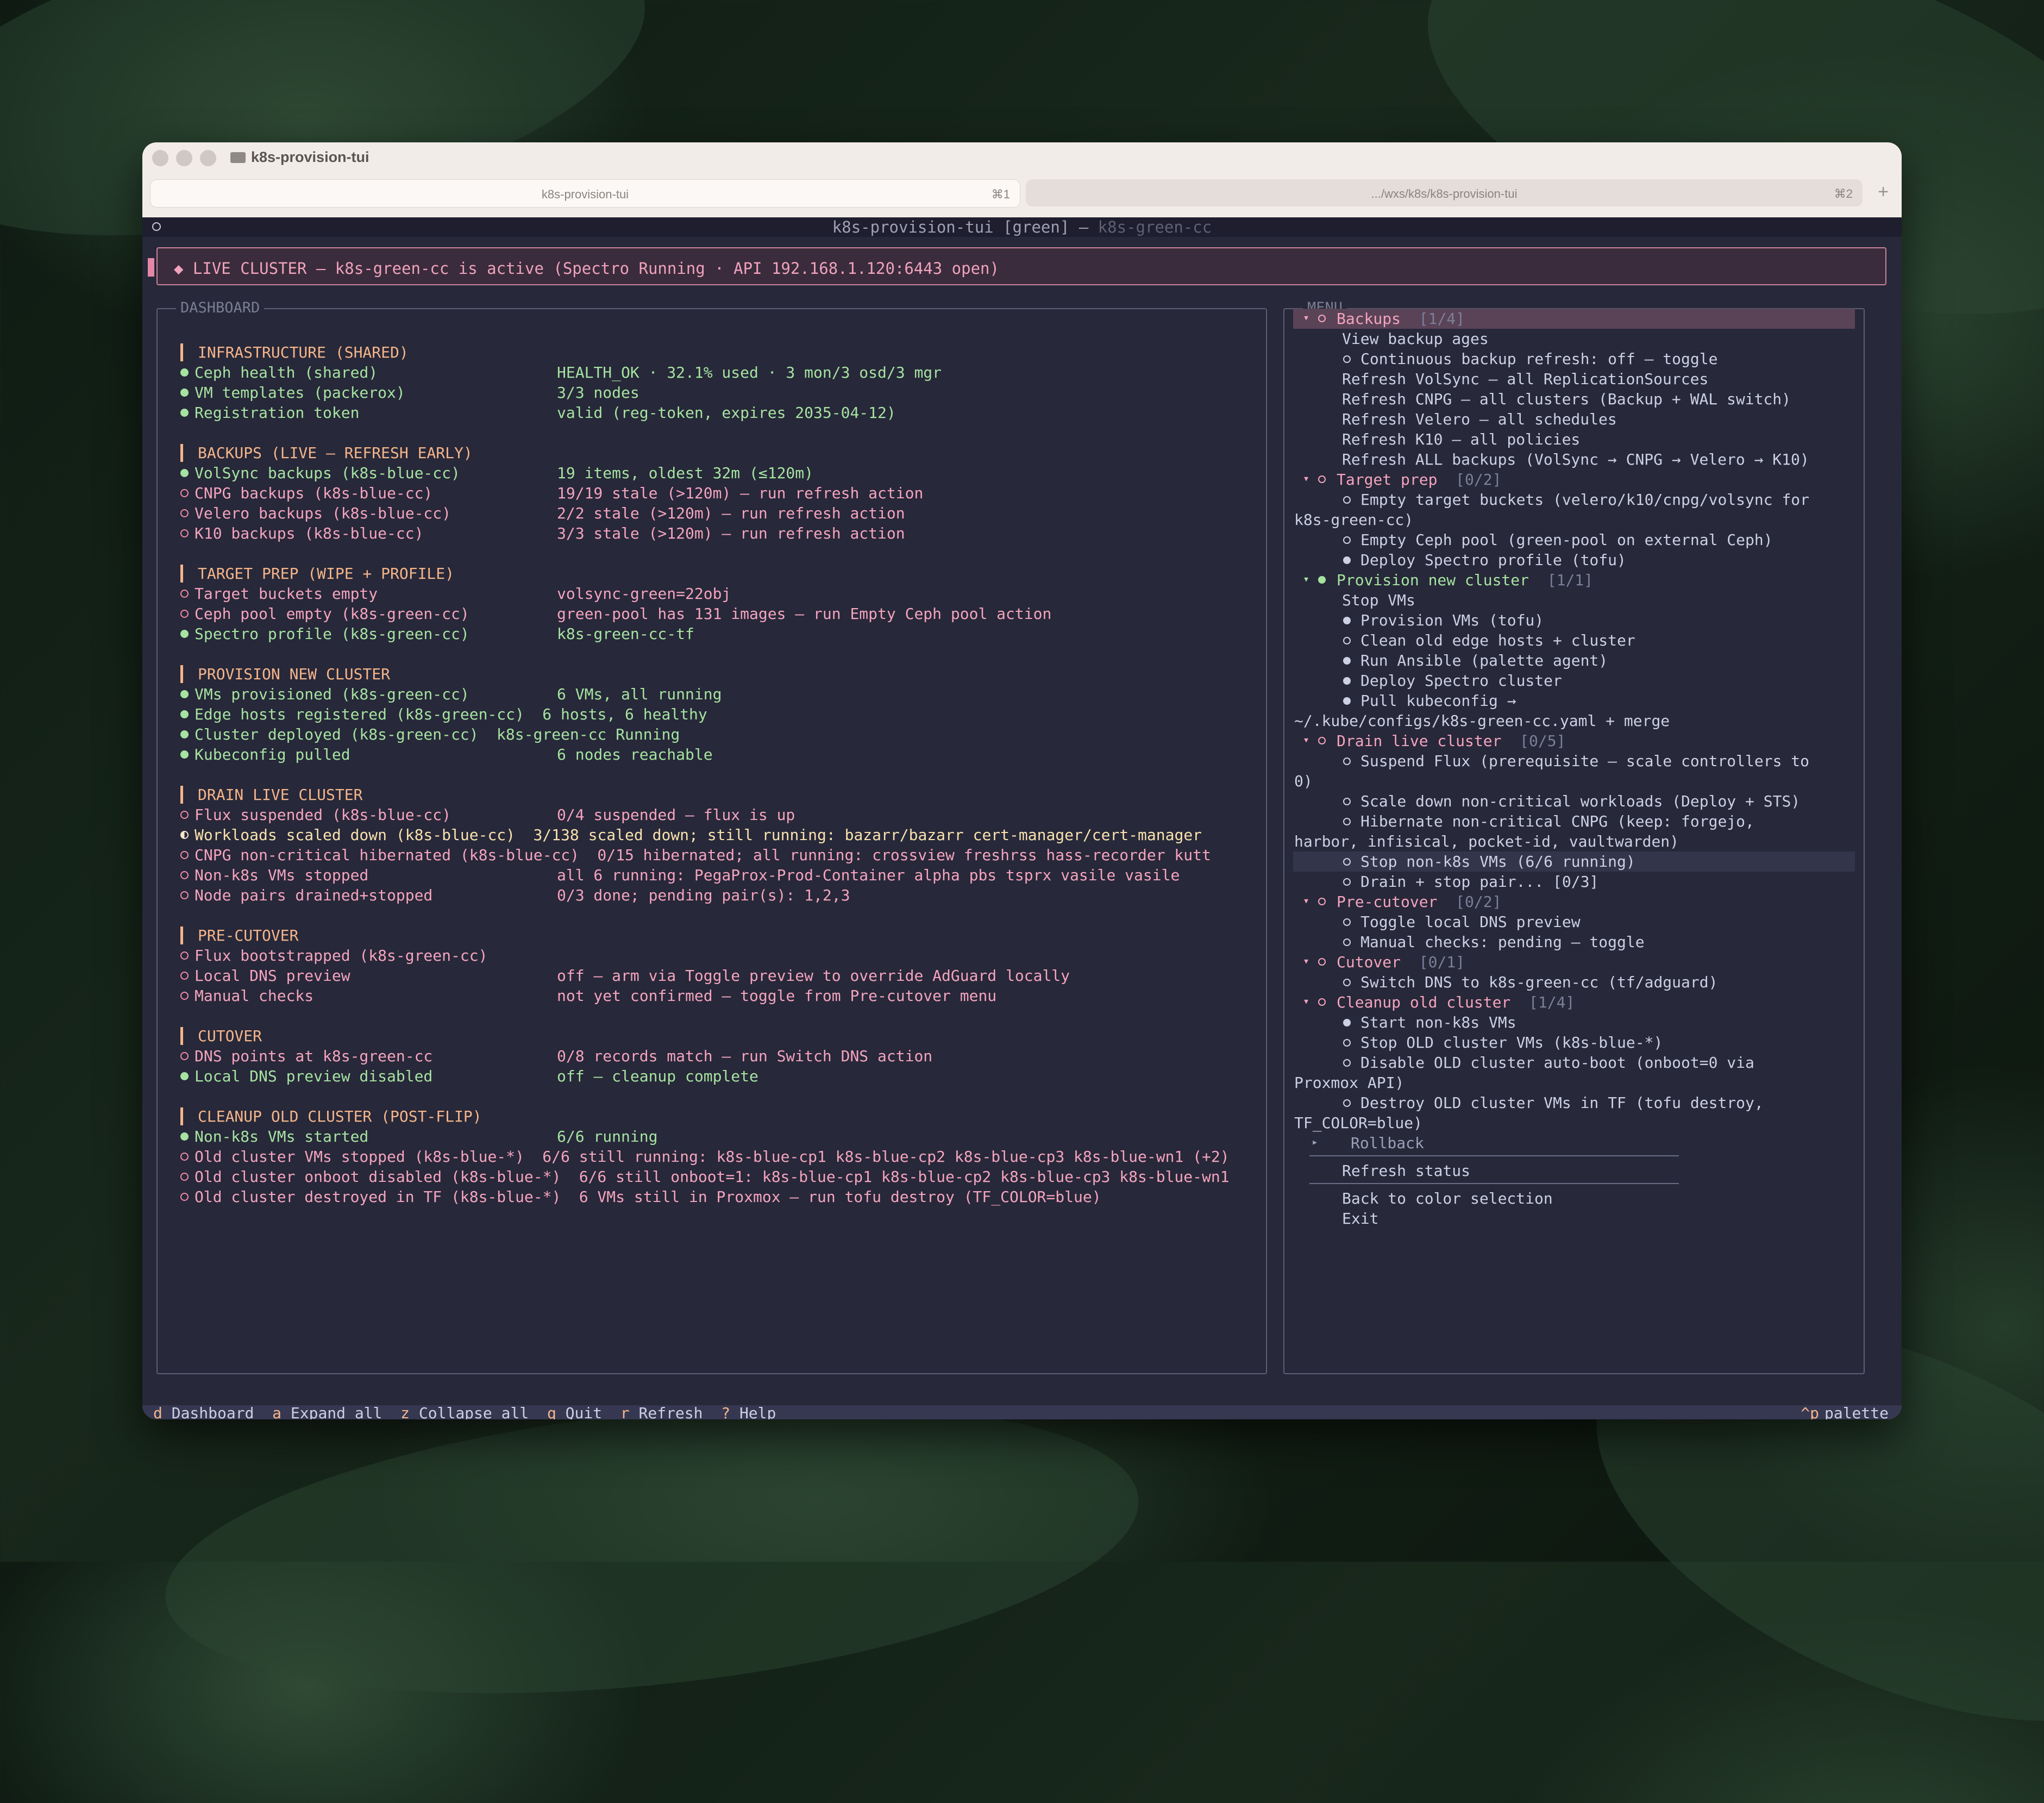 The height and width of the screenshot is (1803, 2044). I want to click on check-label: Kubeconfig pulled, so click(272, 754).